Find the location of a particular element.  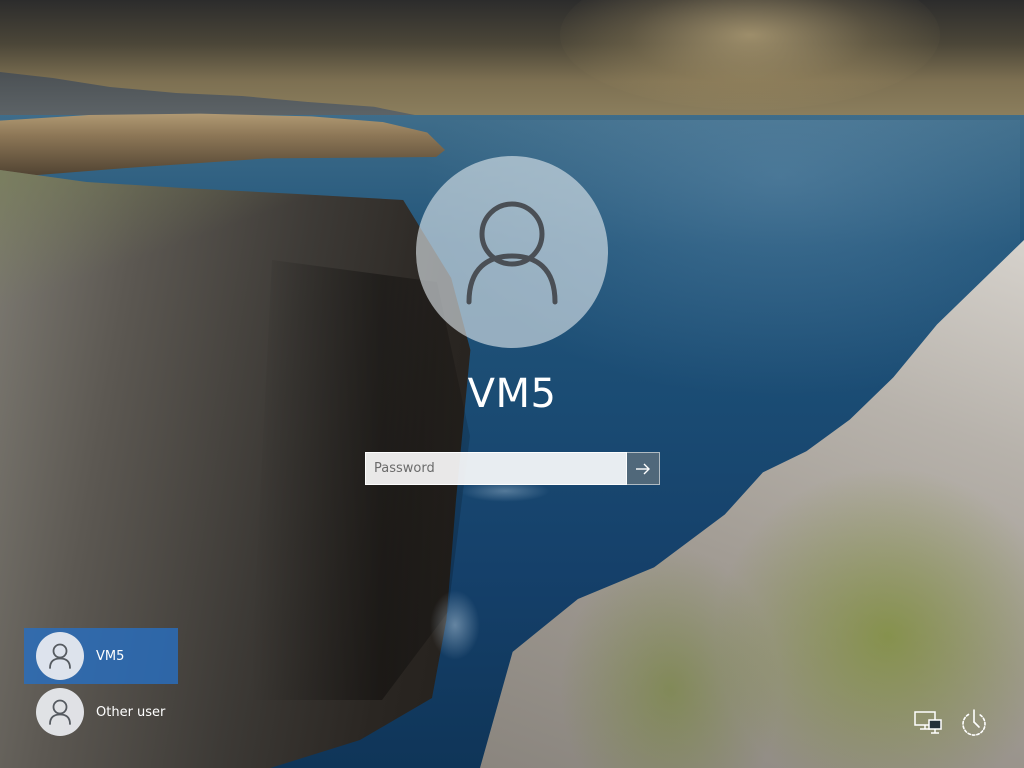

user-tile-label: Other user is located at coordinates (131, 712).